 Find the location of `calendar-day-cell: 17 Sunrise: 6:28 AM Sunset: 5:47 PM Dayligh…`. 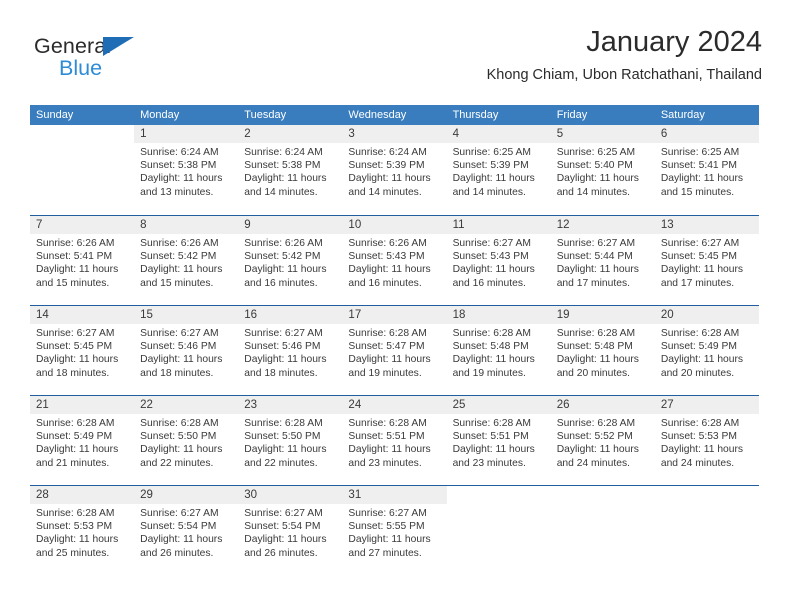

calendar-day-cell: 17 Sunrise: 6:28 AM Sunset: 5:47 PM Dayligh… is located at coordinates (394, 350).